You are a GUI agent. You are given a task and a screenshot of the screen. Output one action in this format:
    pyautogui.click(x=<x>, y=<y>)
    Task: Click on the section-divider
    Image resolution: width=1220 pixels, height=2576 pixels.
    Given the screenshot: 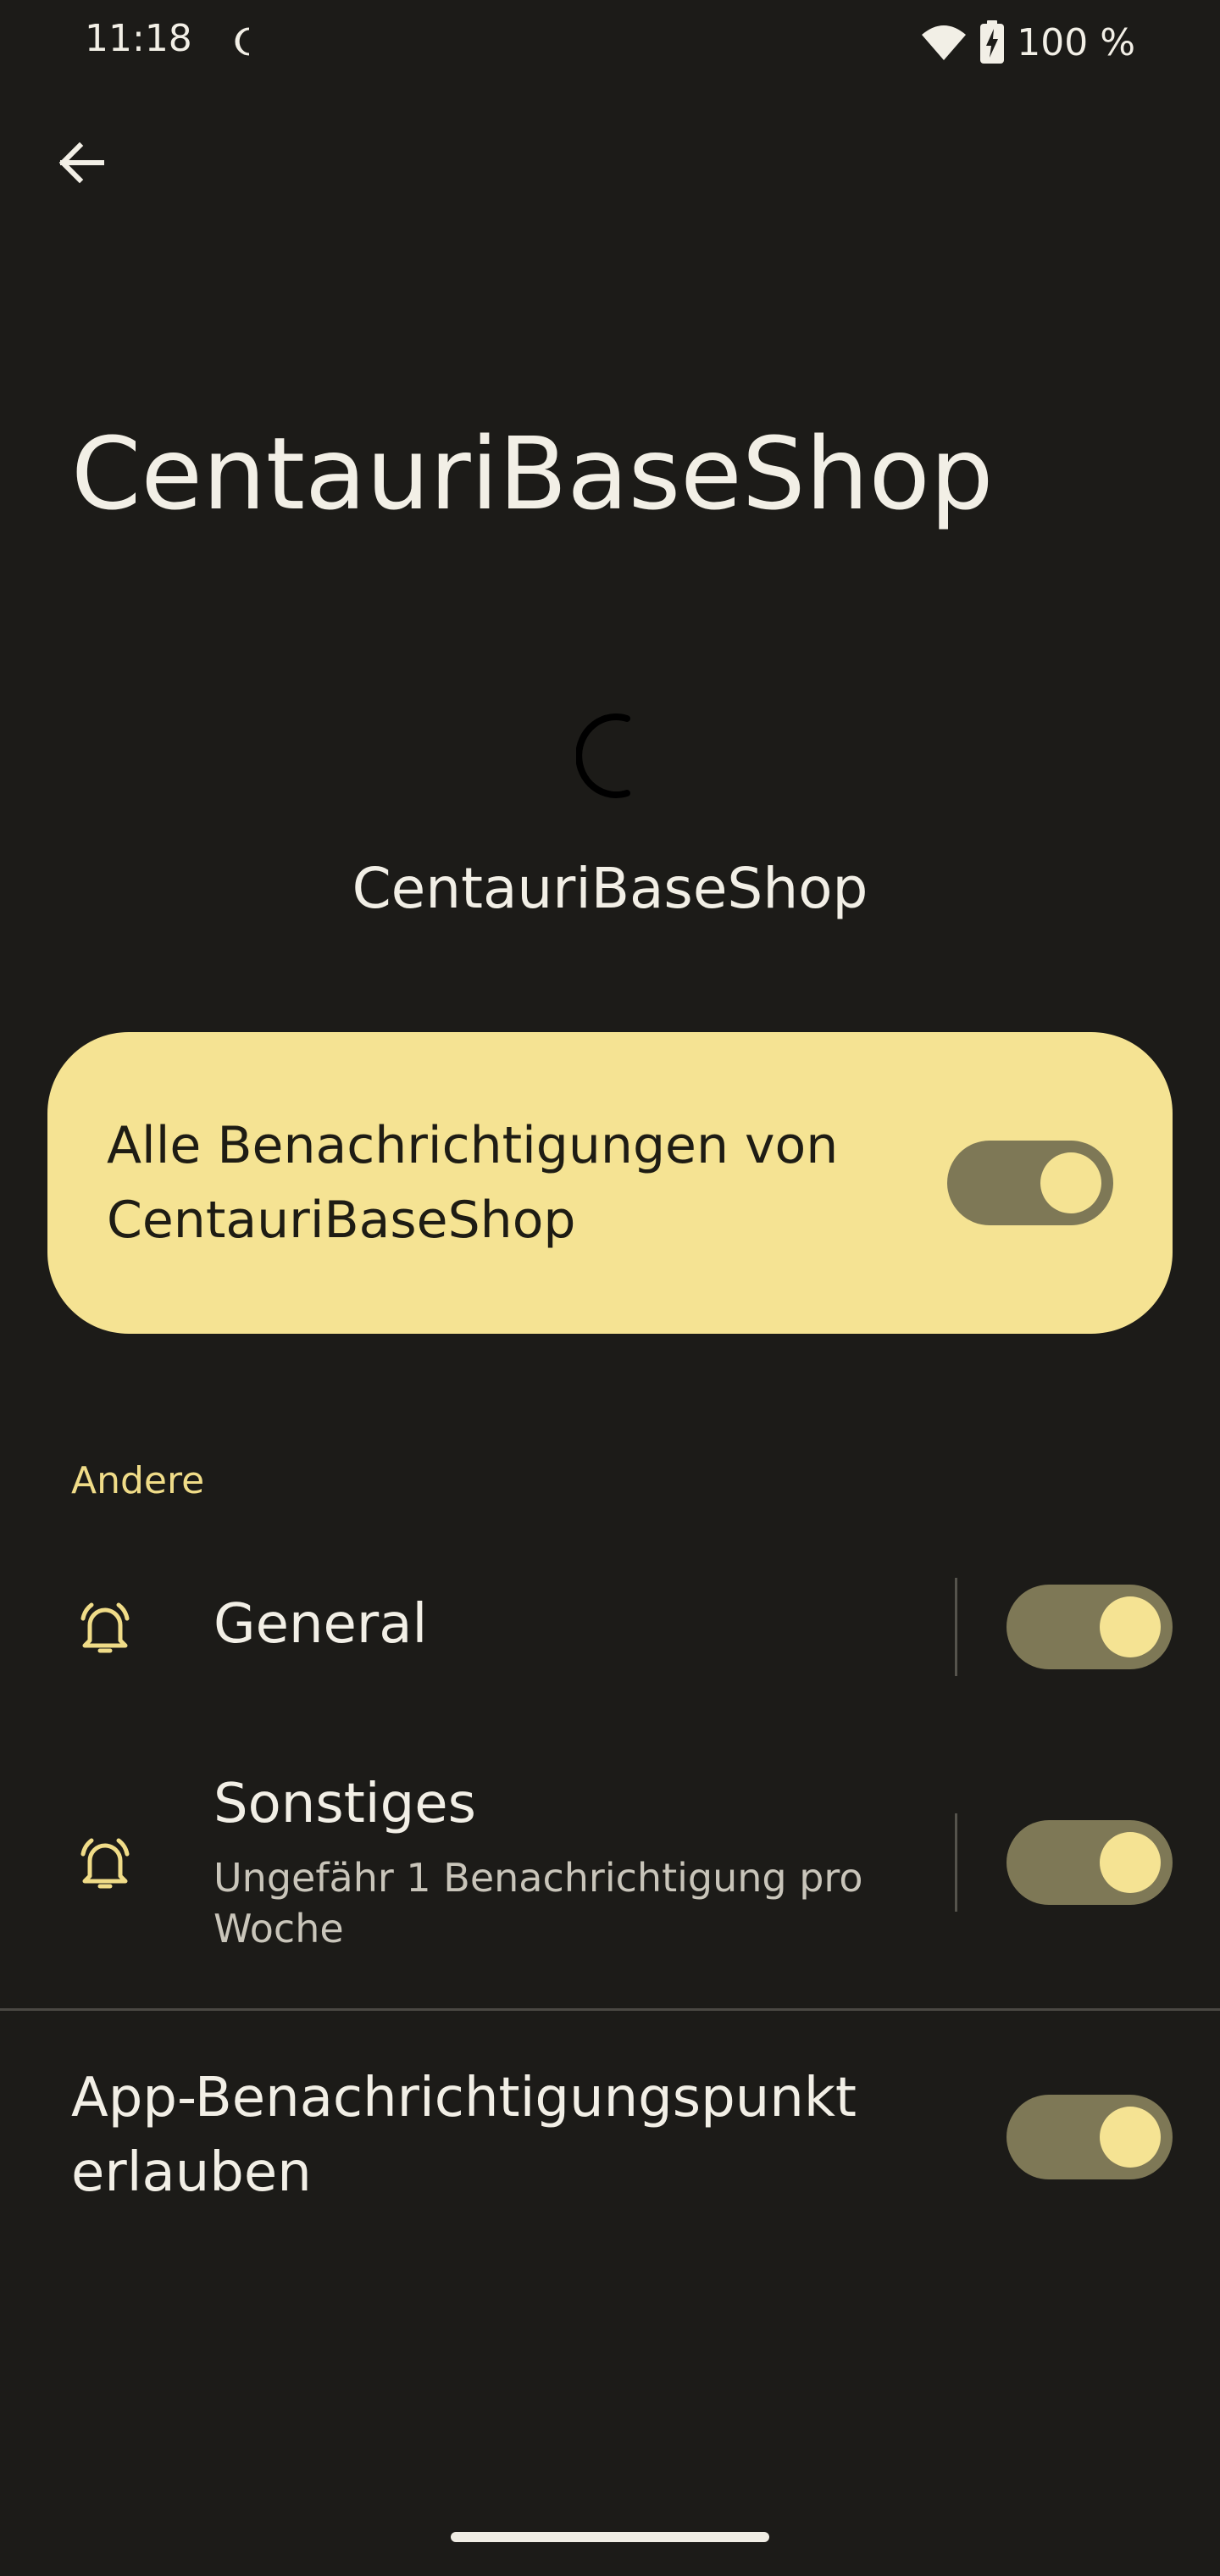 What is the action you would take?
    pyautogui.click(x=610, y=2009)
    